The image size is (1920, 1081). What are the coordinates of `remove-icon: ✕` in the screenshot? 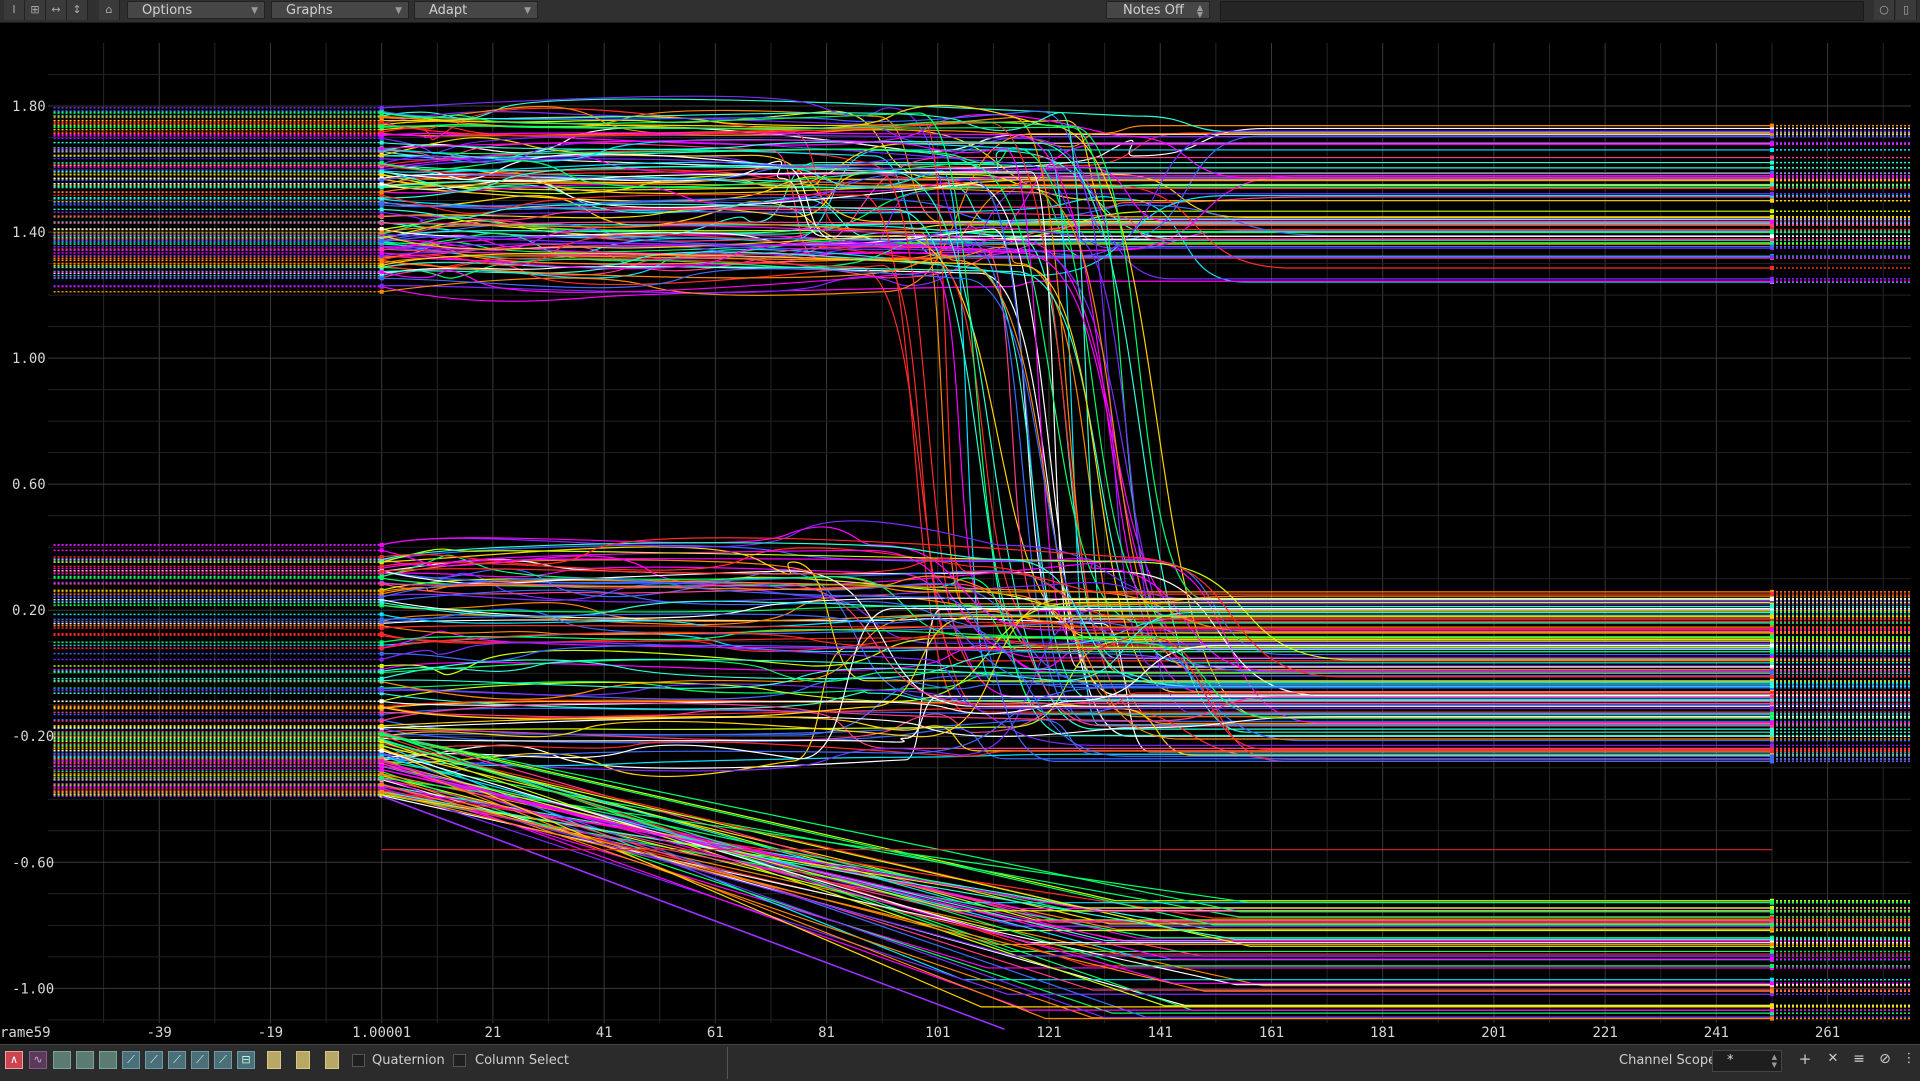 It's located at (1833, 1060).